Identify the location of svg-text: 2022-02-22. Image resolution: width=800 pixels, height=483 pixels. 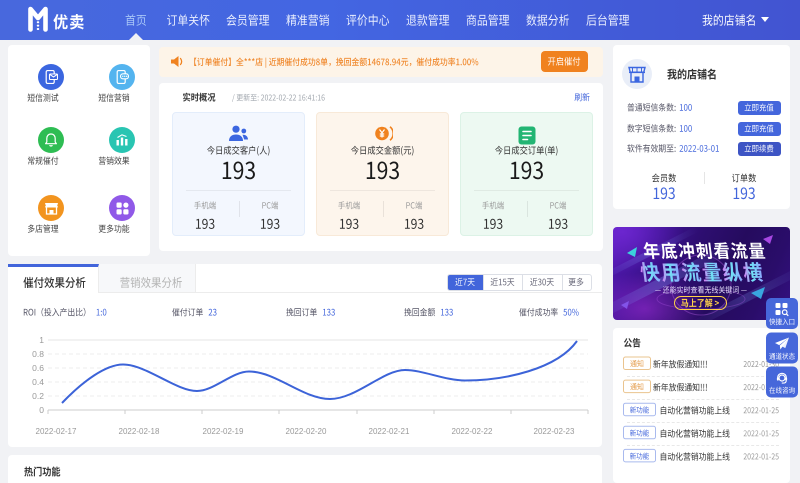
(472, 431).